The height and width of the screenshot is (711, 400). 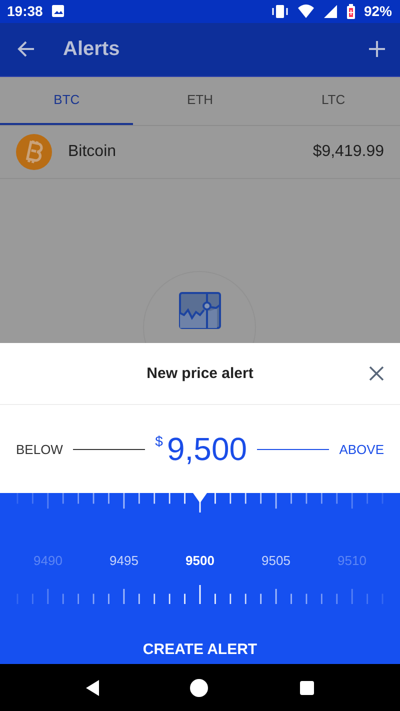 I want to click on screen-title: Alerts, so click(x=92, y=49).